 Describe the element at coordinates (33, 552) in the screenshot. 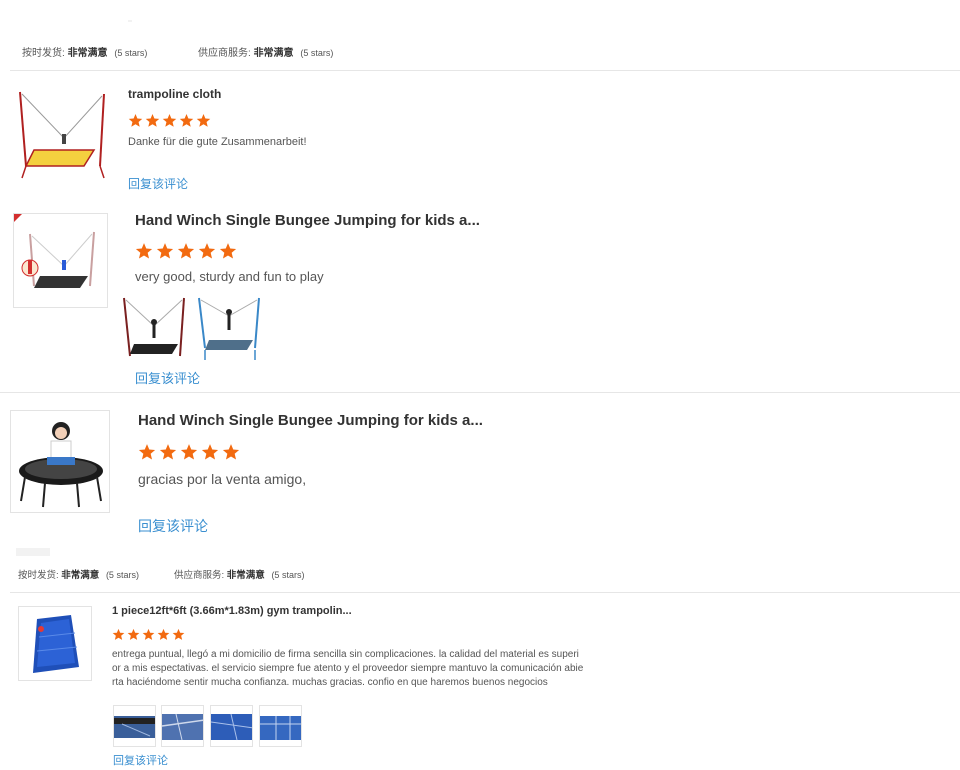

I see `smudge` at that location.